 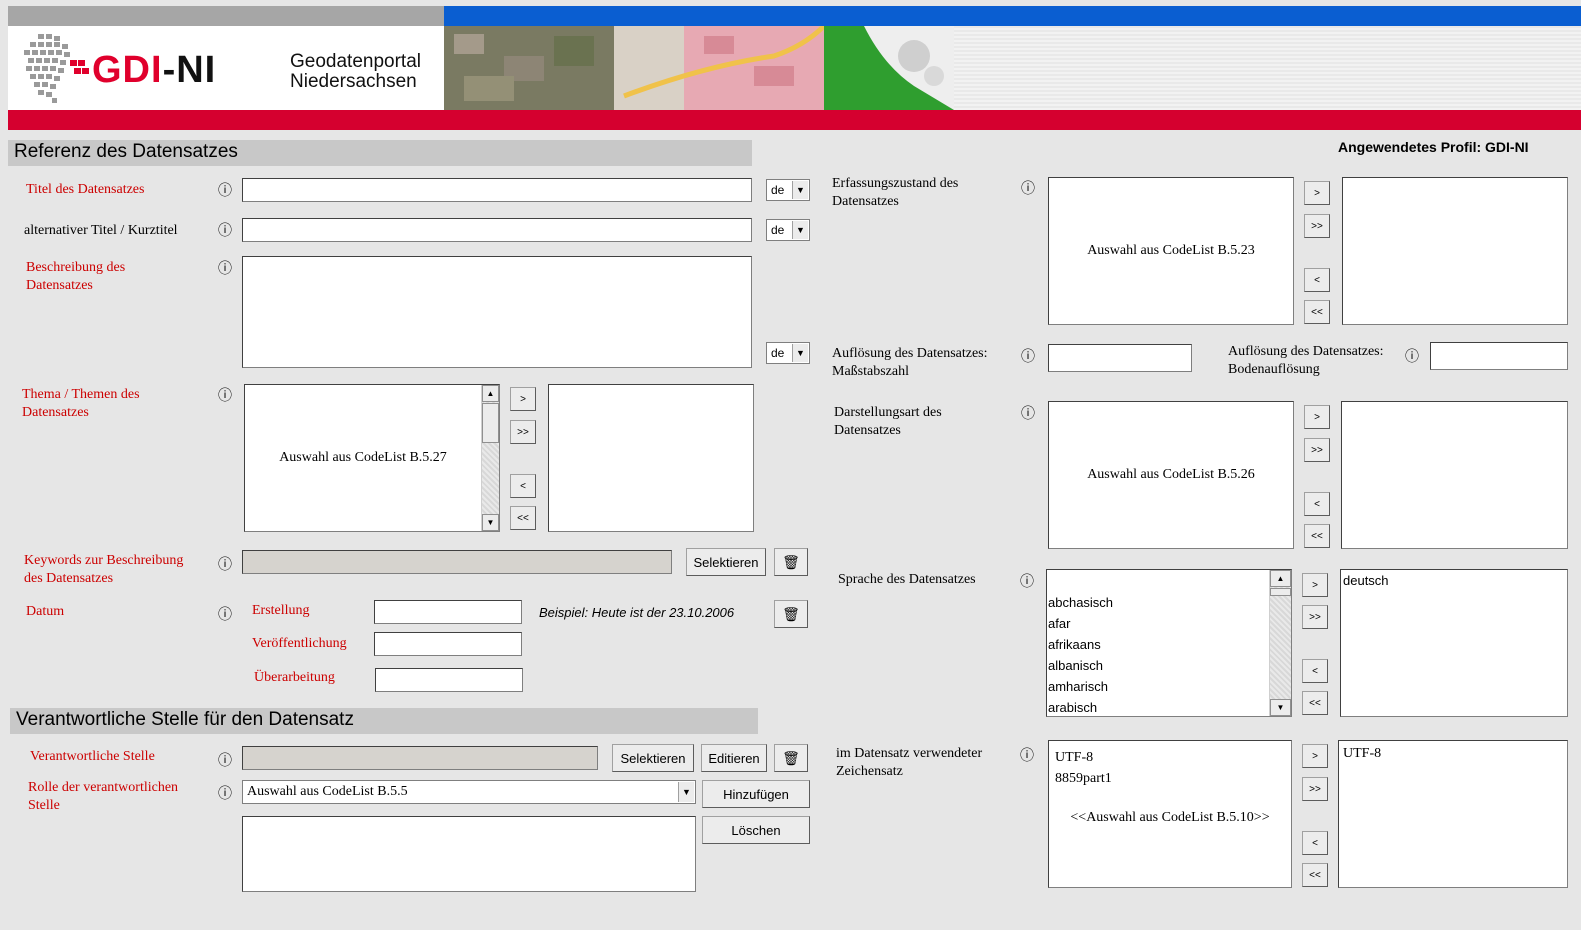 What do you see at coordinates (523, 486) in the screenshot?
I see `thema-remove-button: <` at bounding box center [523, 486].